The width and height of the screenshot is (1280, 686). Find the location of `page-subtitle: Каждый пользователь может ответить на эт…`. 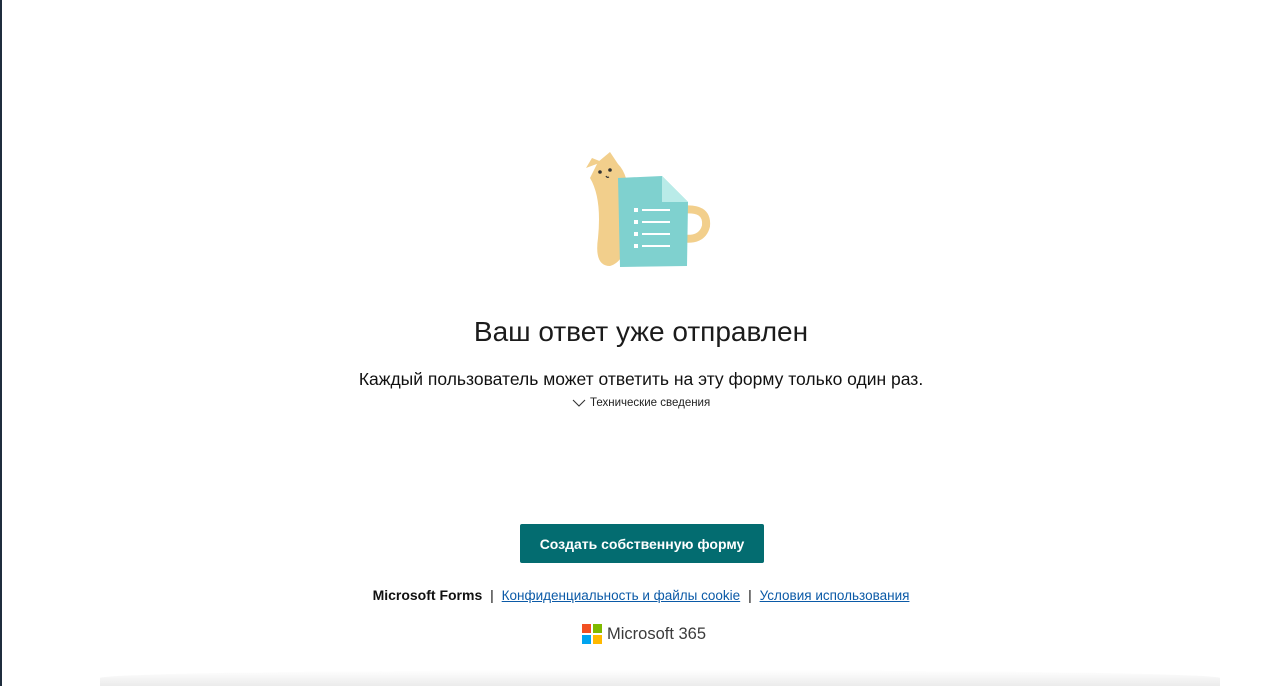

page-subtitle: Каждый пользователь может ответить на эт… is located at coordinates (641, 379).